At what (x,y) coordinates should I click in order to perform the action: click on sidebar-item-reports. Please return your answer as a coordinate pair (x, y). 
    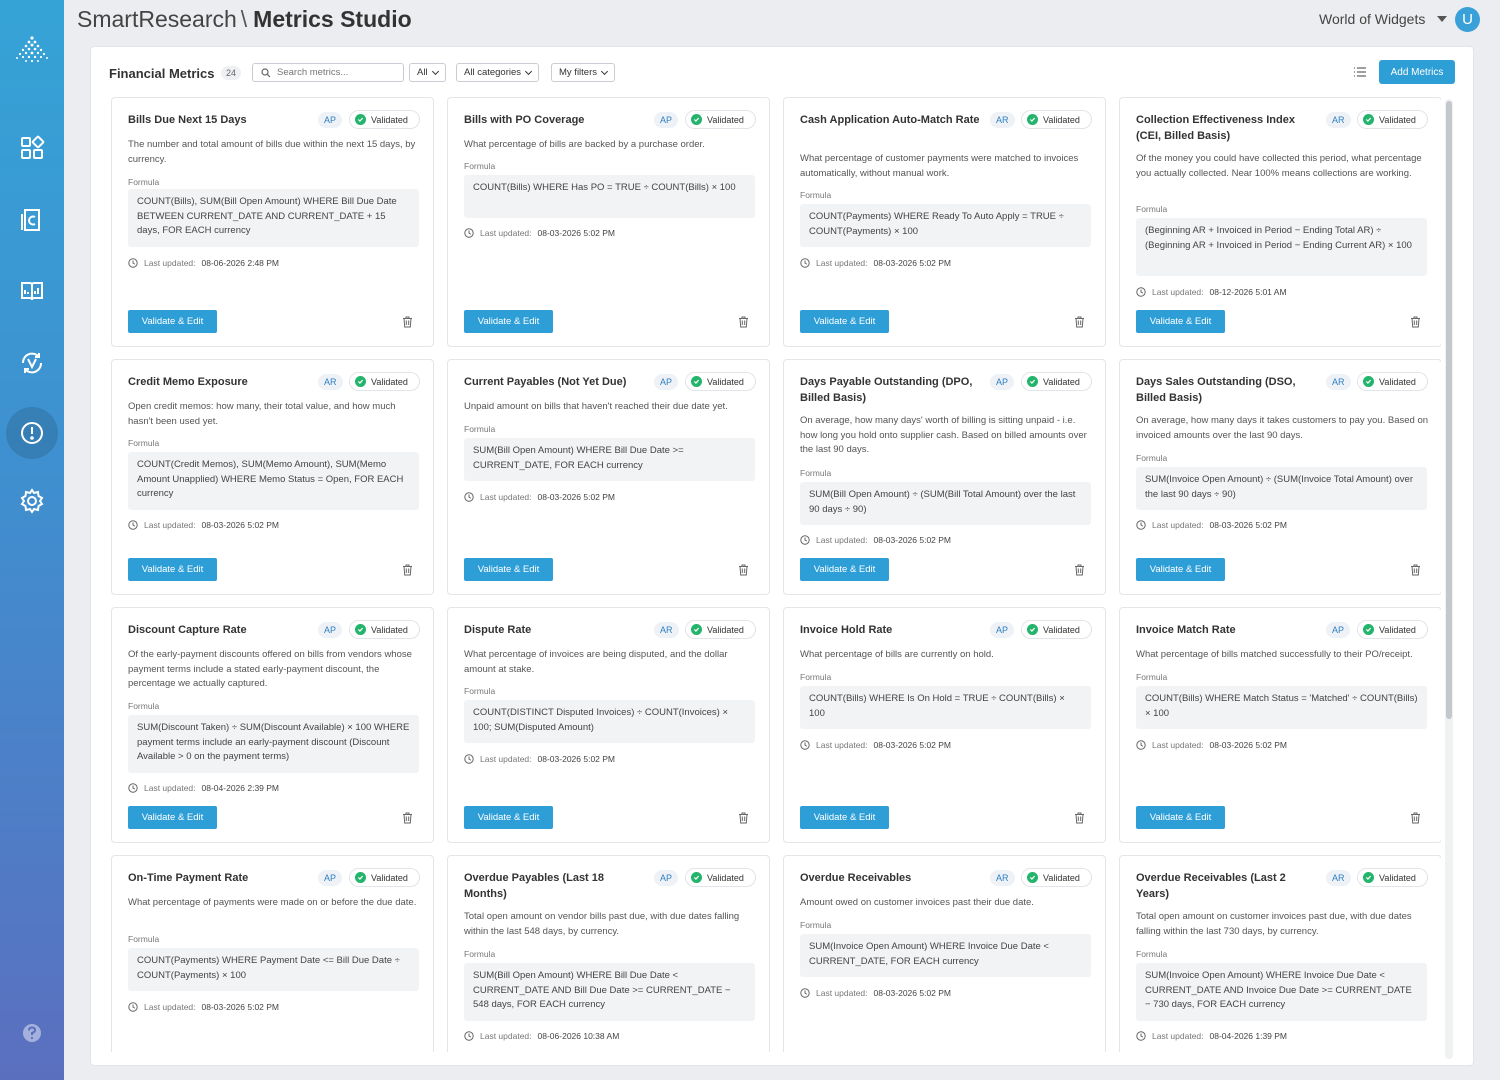
    Looking at the image, I should click on (32, 291).